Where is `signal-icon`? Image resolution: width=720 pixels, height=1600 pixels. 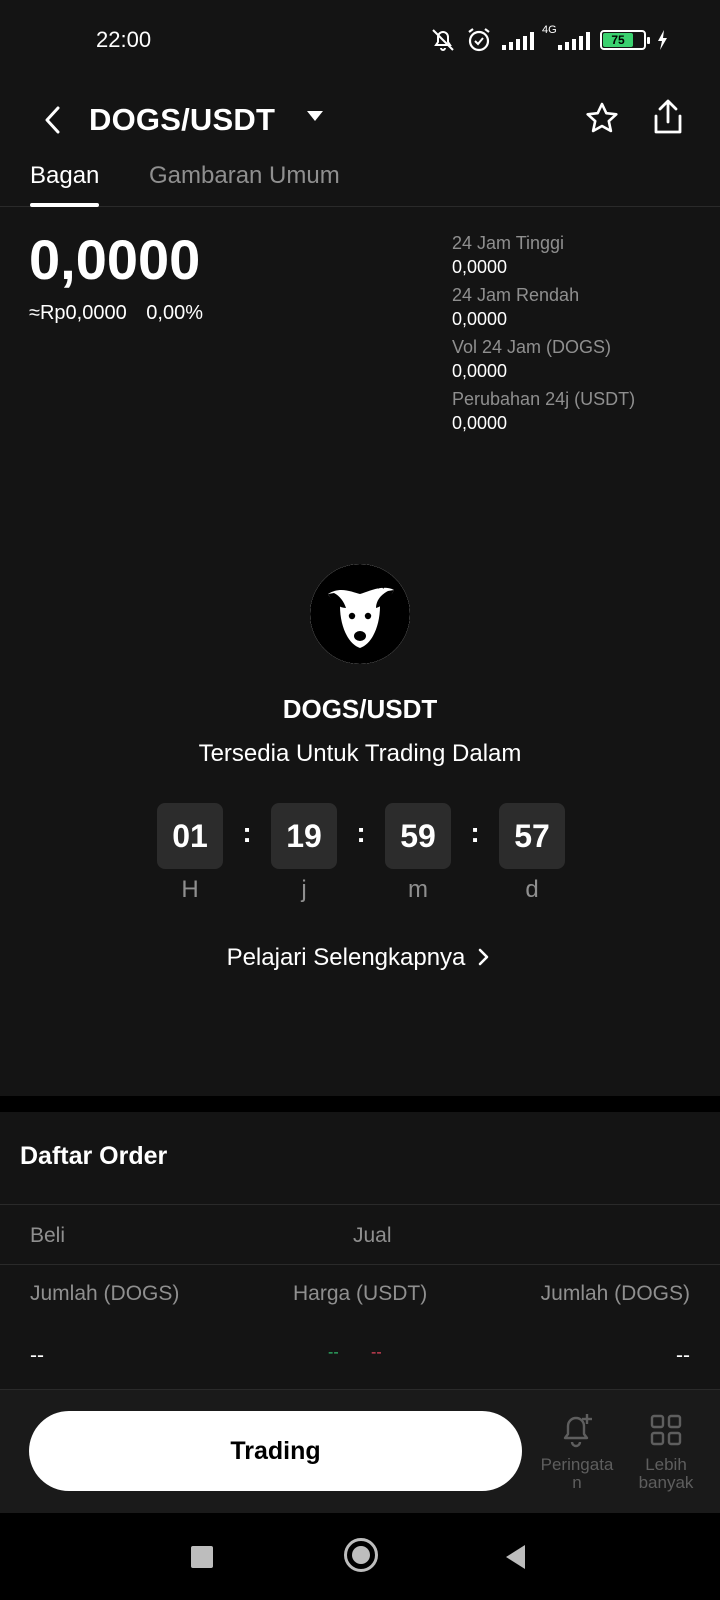 signal-icon is located at coordinates (518, 40).